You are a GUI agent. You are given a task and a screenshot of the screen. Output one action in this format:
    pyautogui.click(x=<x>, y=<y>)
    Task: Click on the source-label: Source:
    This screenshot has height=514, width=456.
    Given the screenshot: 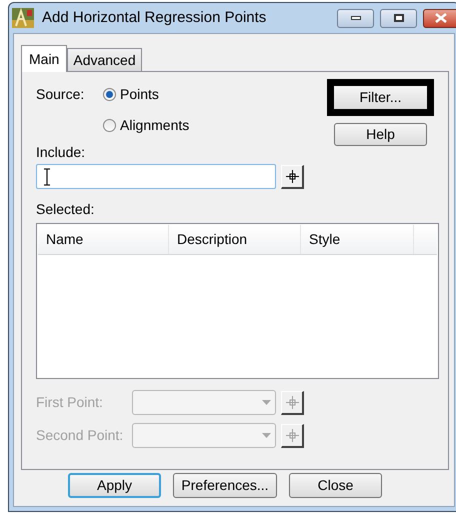 What is the action you would take?
    pyautogui.click(x=61, y=94)
    